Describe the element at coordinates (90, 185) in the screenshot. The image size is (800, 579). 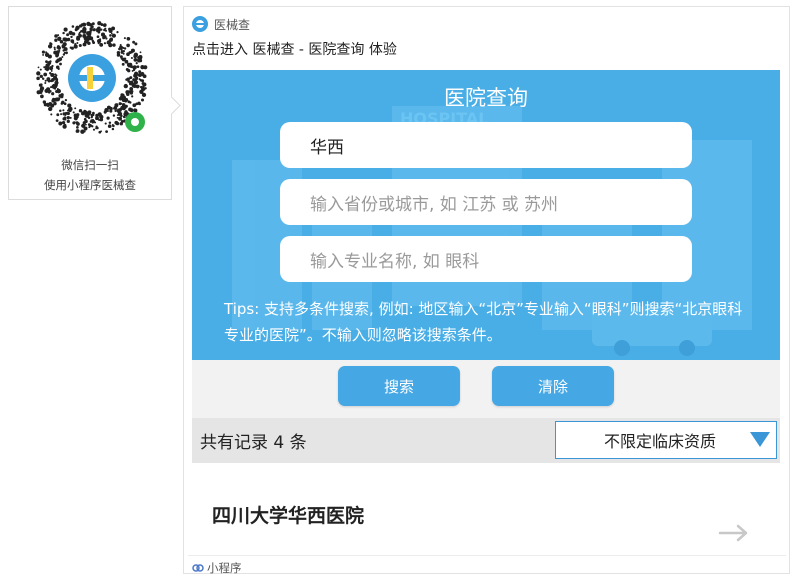
I see `qr-caption-use: 使用小程序医械查` at that location.